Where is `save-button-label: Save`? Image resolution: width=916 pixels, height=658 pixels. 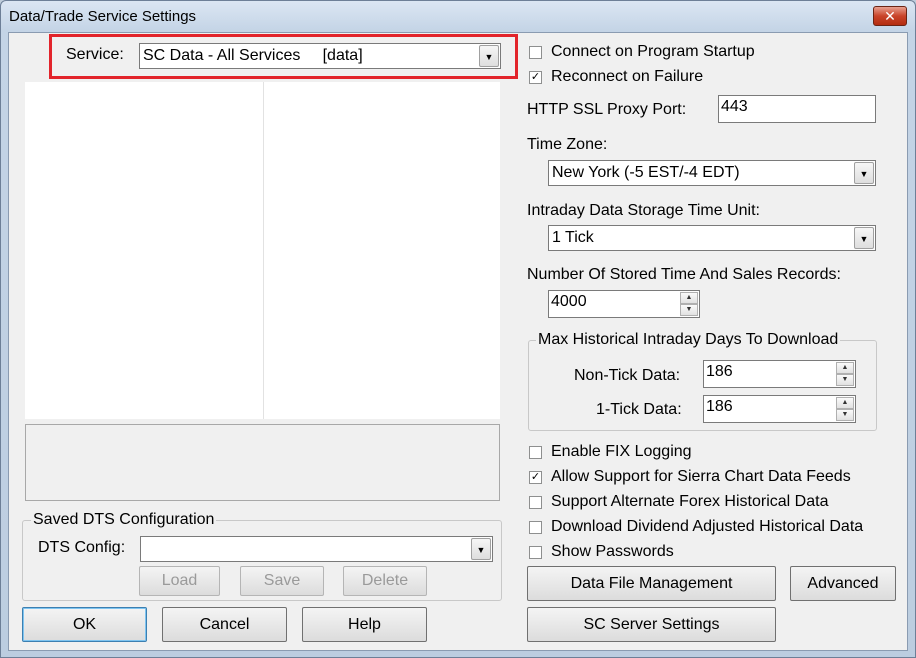 save-button-label: Save is located at coordinates (282, 580).